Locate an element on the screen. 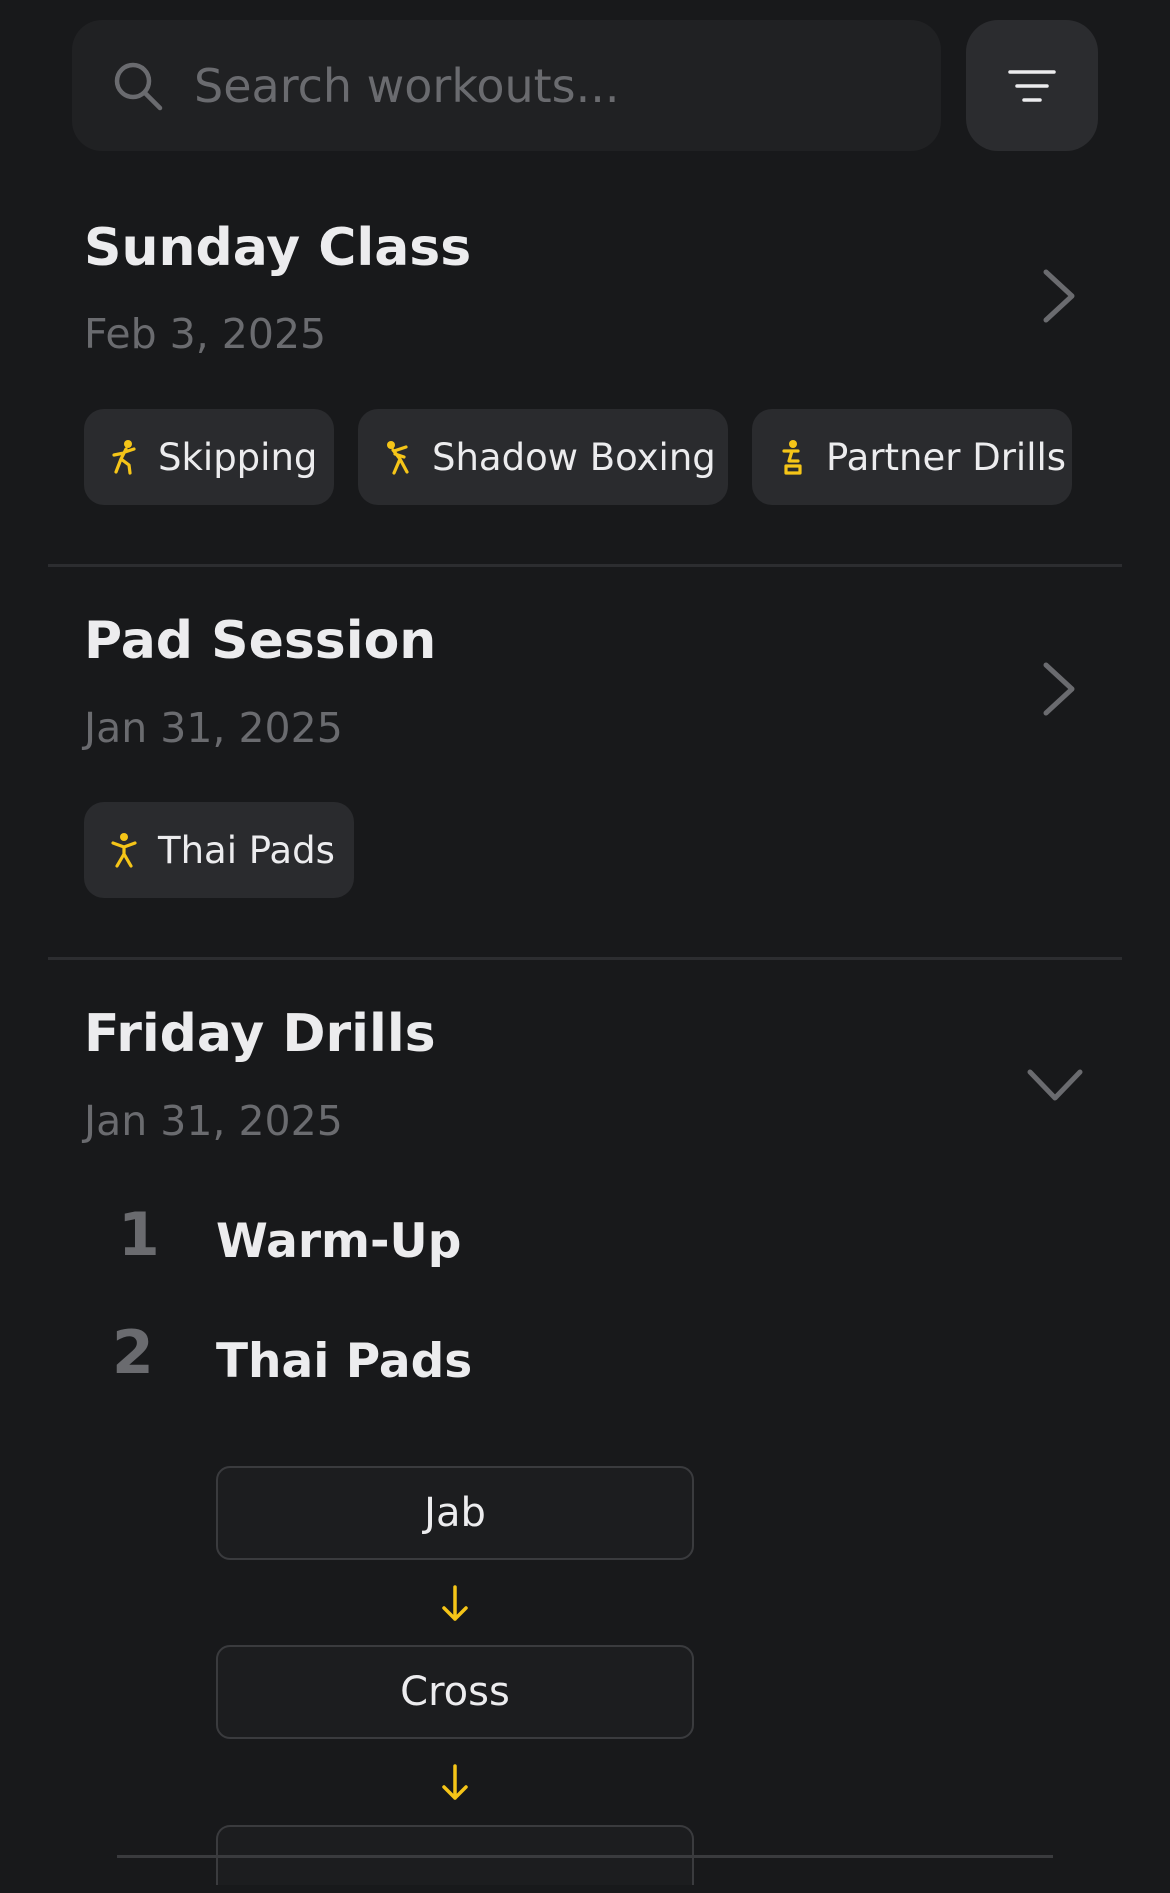 The height and width of the screenshot is (1893, 1170). step-name: Warm-Up is located at coordinates (338, 1241).